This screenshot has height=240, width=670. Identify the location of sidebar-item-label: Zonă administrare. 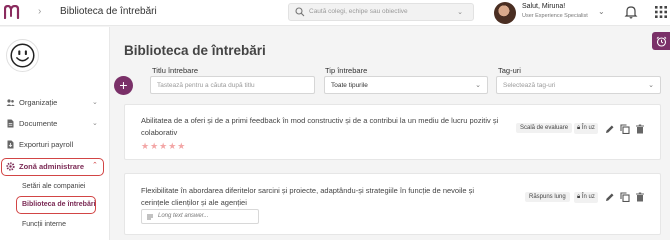
(52, 166).